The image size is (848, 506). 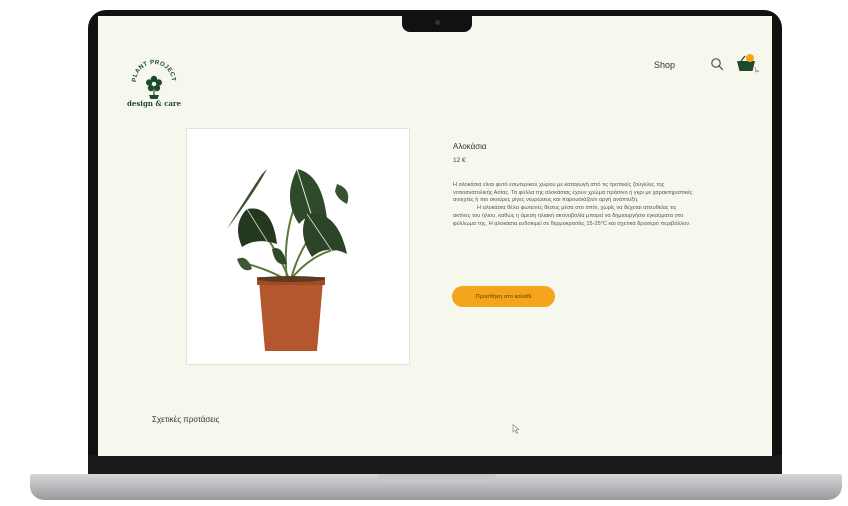 What do you see at coordinates (470, 146) in the screenshot?
I see `product-title: Αλοκάσια` at bounding box center [470, 146].